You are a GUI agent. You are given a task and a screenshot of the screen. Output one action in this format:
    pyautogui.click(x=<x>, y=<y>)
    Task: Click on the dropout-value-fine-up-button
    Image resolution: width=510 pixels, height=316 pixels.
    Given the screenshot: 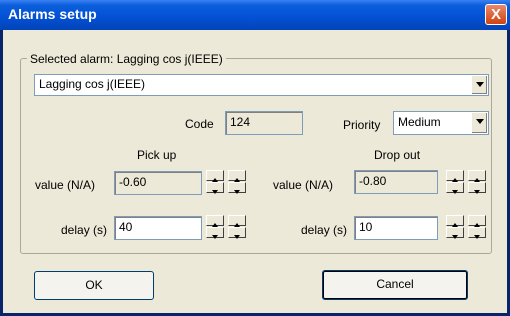 What is the action you would take?
    pyautogui.click(x=477, y=176)
    